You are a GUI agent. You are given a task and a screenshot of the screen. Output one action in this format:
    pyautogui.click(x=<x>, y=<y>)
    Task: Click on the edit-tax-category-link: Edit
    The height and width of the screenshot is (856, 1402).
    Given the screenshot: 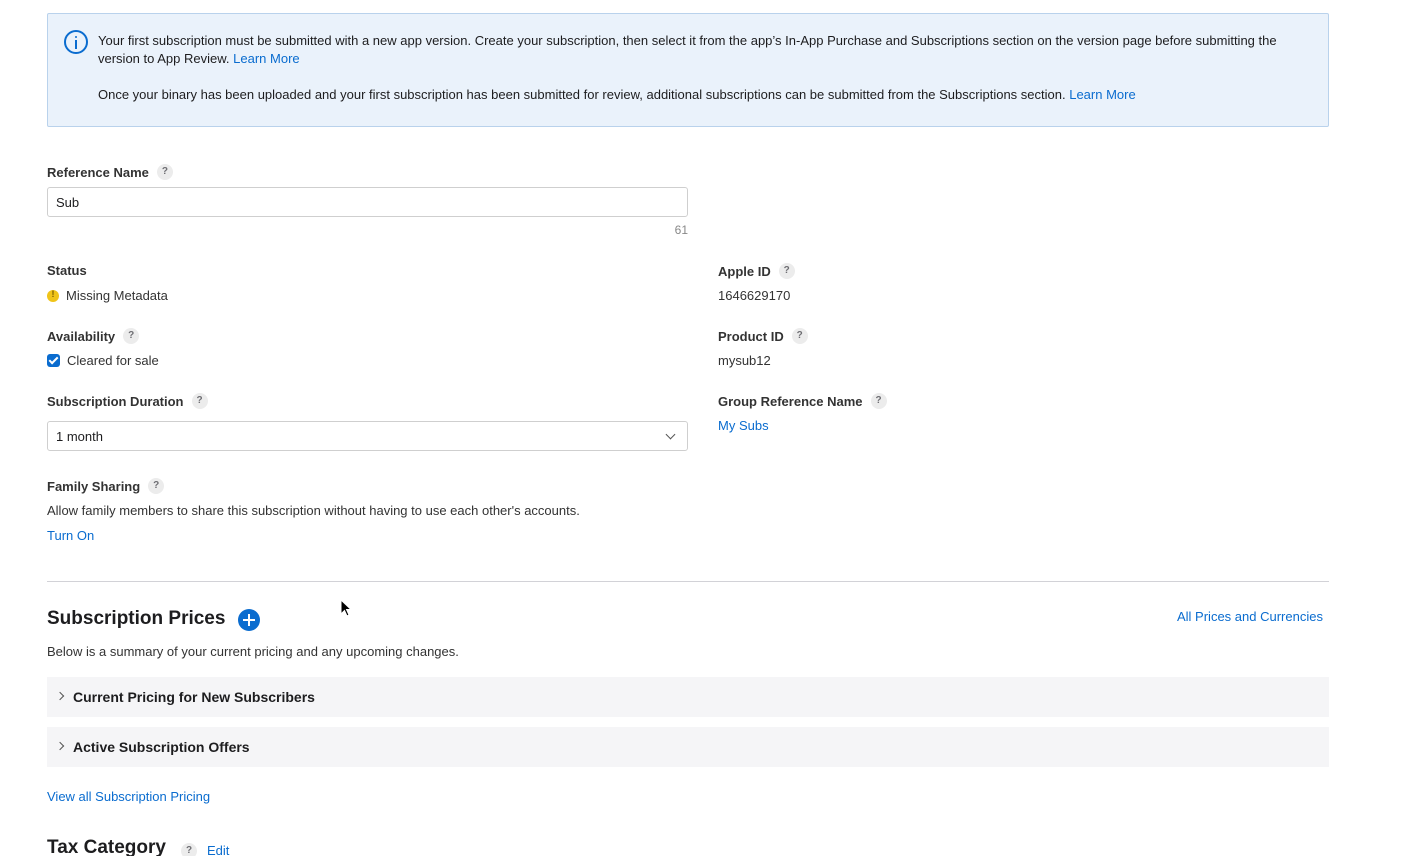 What is the action you would take?
    pyautogui.click(x=218, y=849)
    